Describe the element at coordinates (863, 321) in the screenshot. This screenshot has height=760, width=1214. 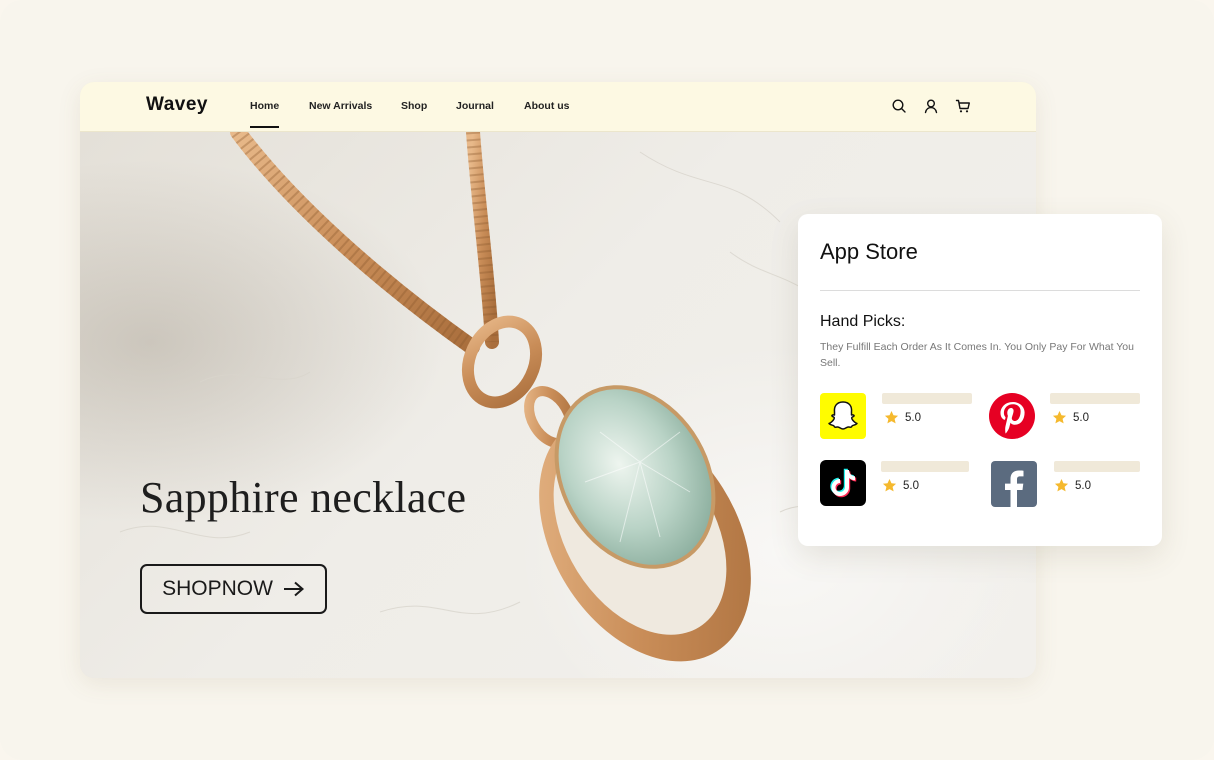
I see `hand-picks-heading: Hand Picks:` at that location.